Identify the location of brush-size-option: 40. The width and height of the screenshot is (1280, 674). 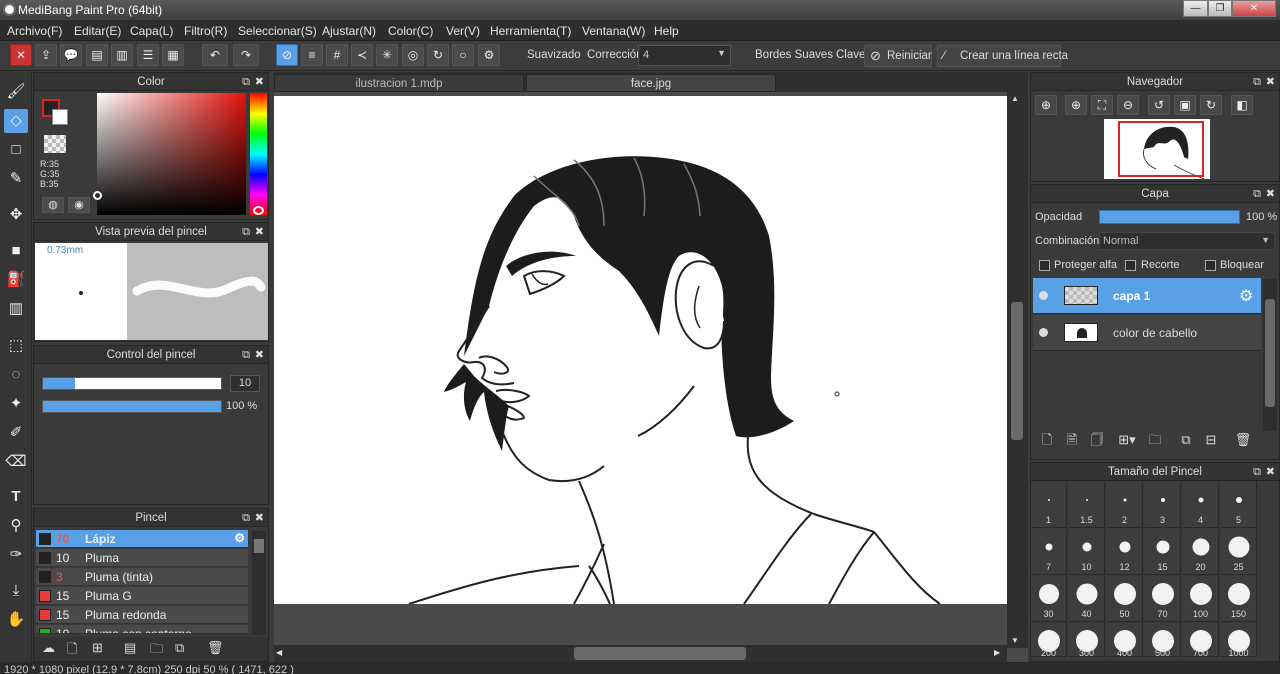
(1087, 599).